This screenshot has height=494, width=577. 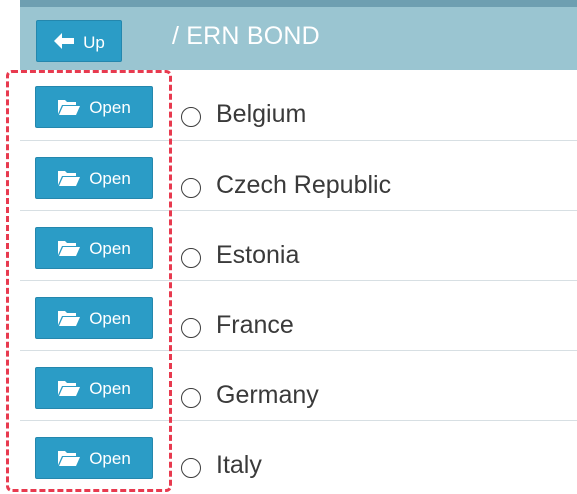 What do you see at coordinates (255, 325) in the screenshot?
I see `folder-name: France` at bounding box center [255, 325].